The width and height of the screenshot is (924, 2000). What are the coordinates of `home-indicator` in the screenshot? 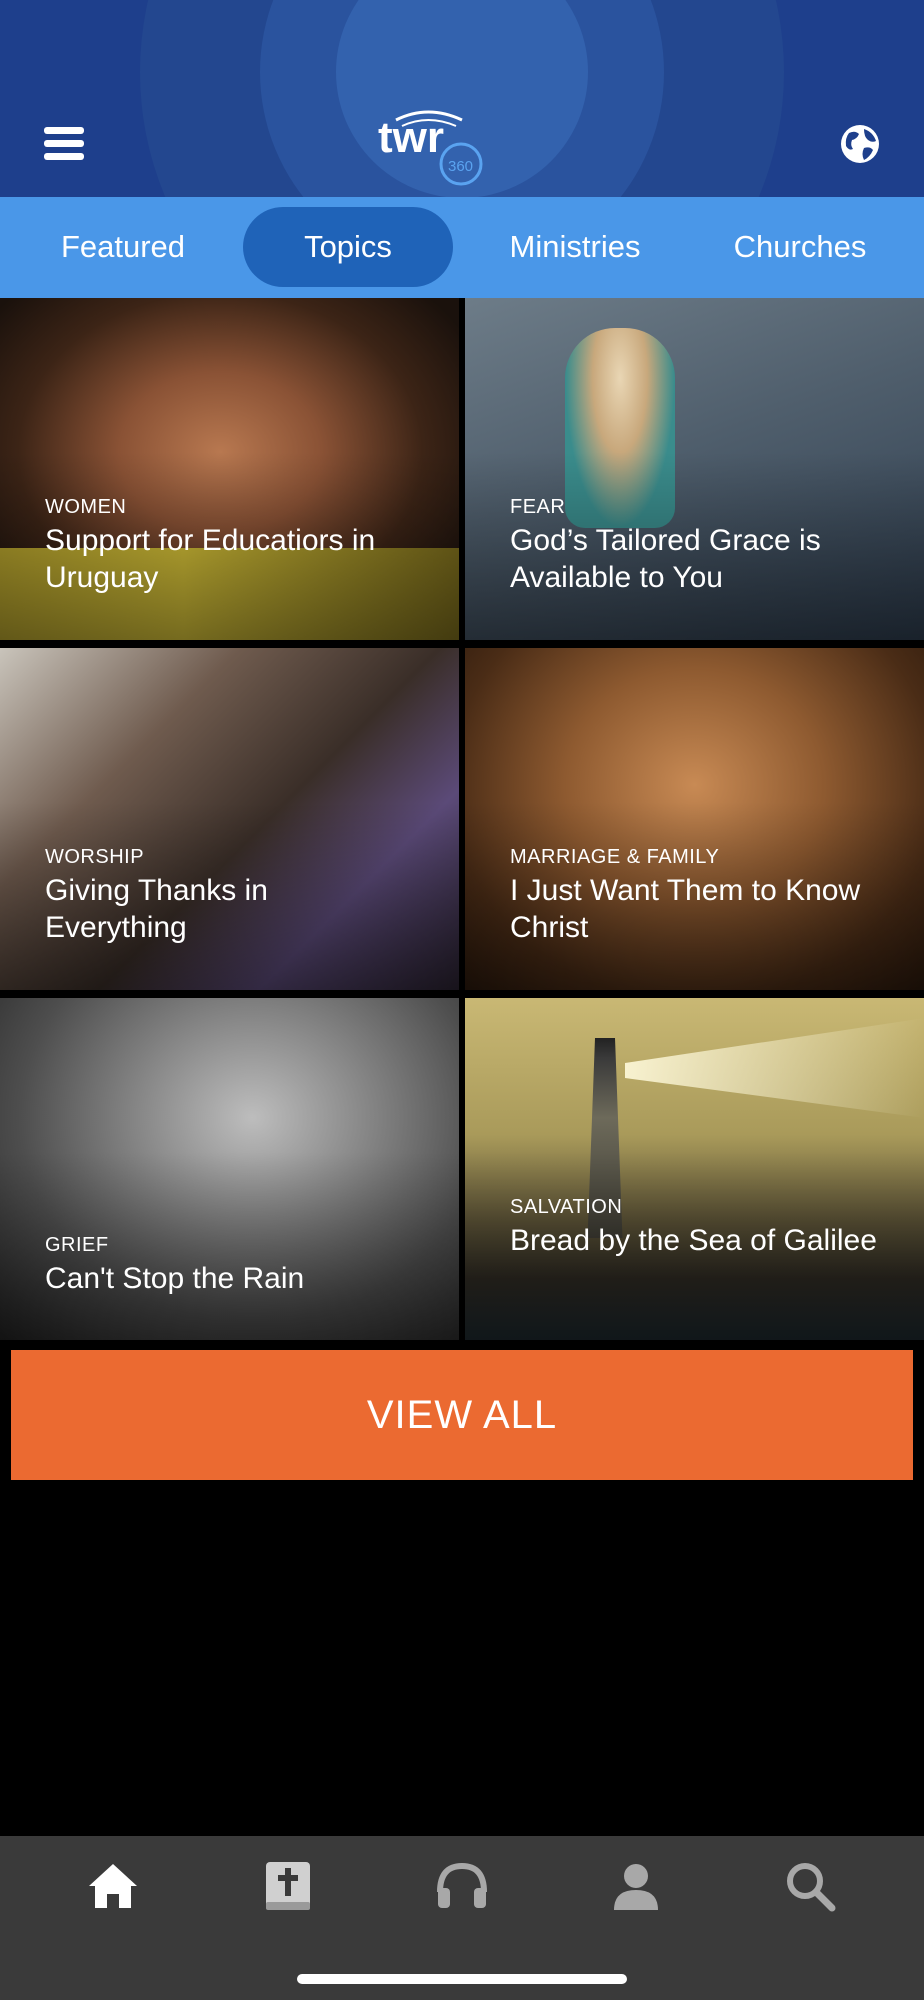 It's located at (462, 1979).